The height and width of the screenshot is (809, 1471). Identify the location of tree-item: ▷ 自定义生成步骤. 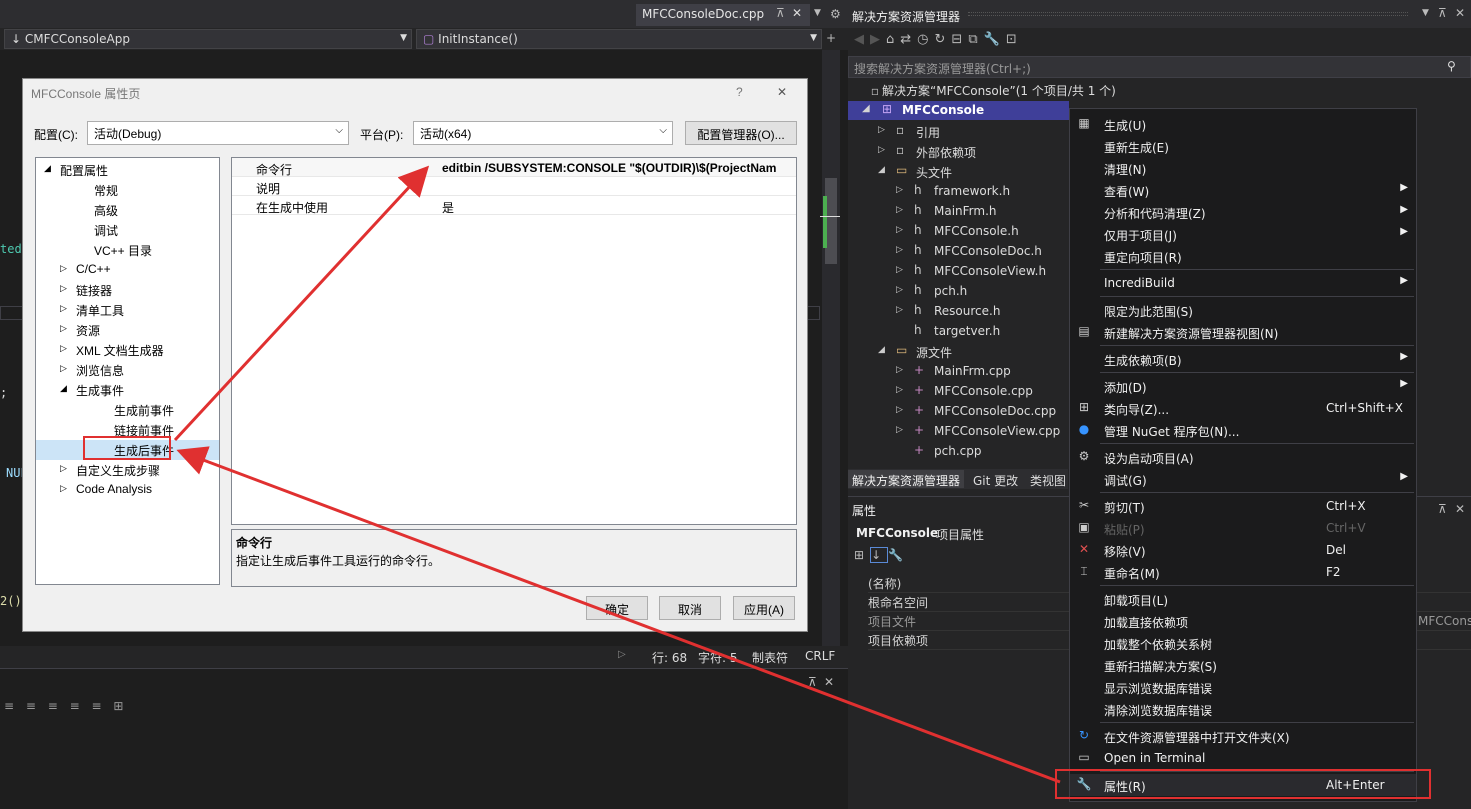
(127, 470).